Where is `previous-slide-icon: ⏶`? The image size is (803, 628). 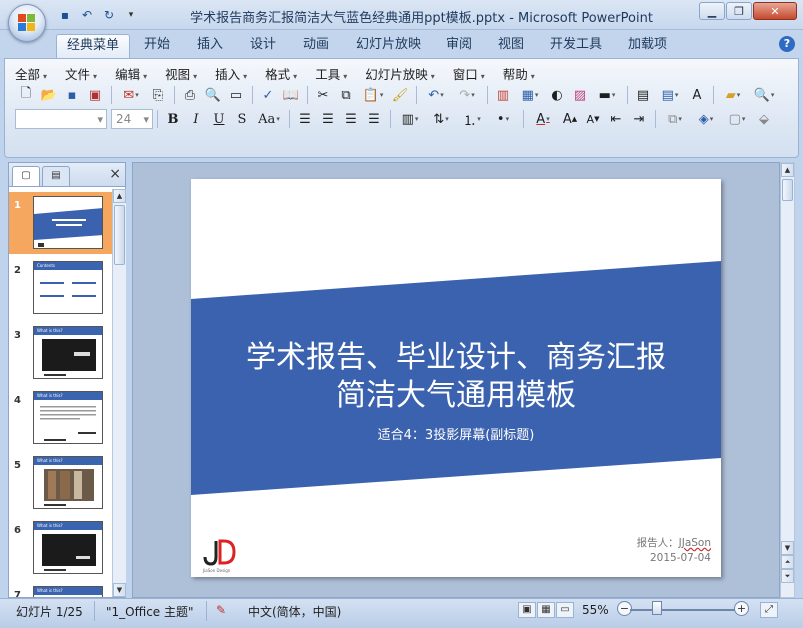
previous-slide-icon: ⏶ is located at coordinates (787, 562).